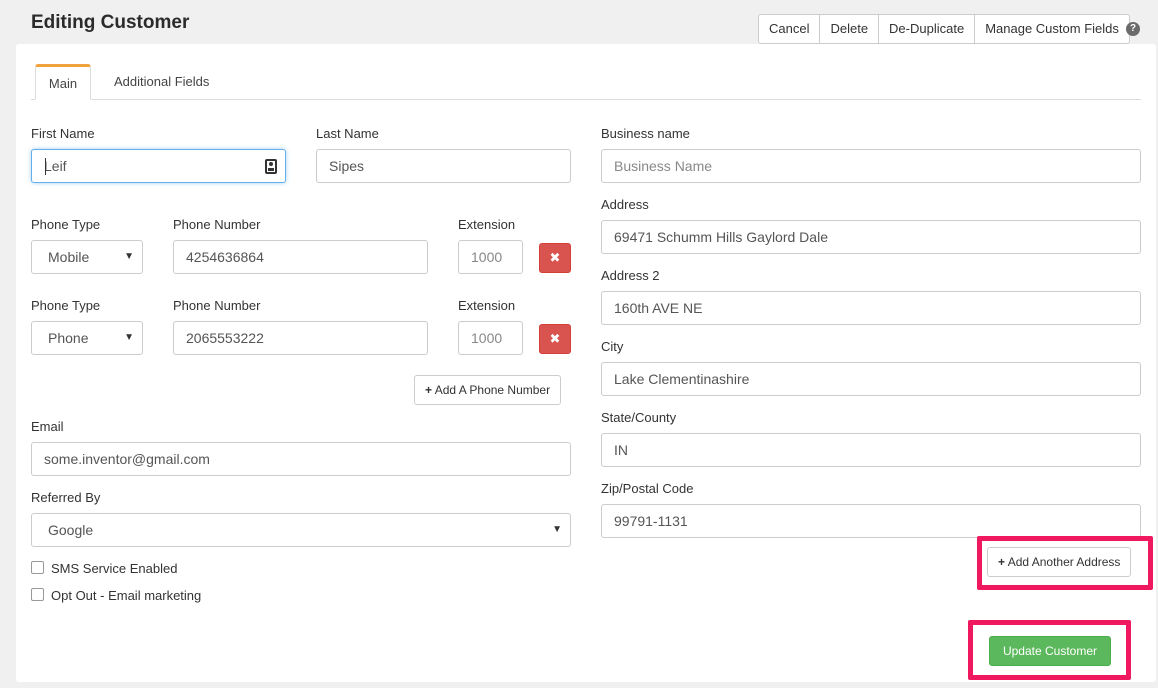 The image size is (1158, 688). What do you see at coordinates (789, 29) in the screenshot?
I see `cancel-button: Cancel` at bounding box center [789, 29].